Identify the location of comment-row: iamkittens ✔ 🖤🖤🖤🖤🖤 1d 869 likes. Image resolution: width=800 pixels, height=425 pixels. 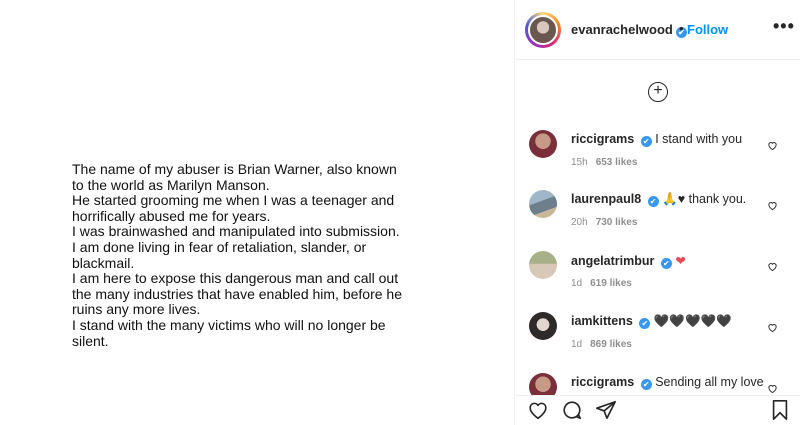
(657, 342).